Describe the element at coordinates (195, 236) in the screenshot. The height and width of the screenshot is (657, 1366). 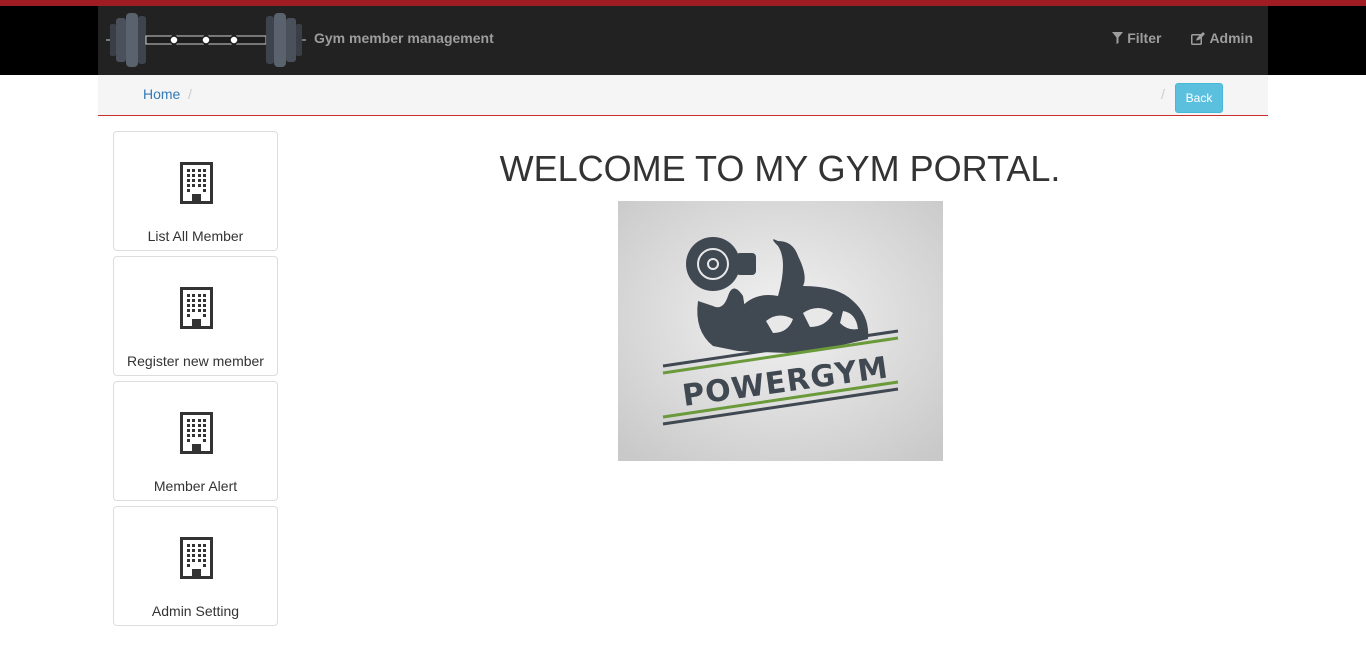
I see `tile-label: List All Member` at that location.